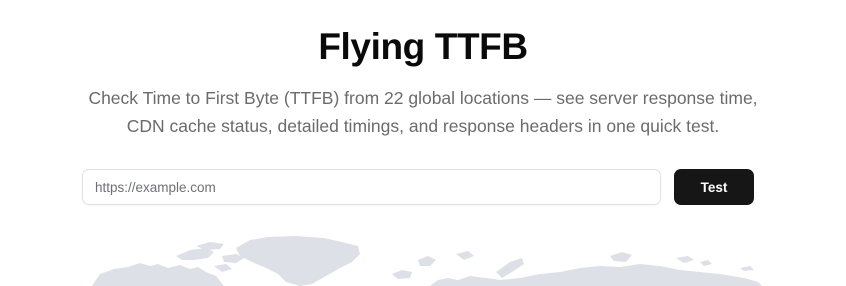  What do you see at coordinates (423, 46) in the screenshot?
I see `page-title: Flying TTFB` at bounding box center [423, 46].